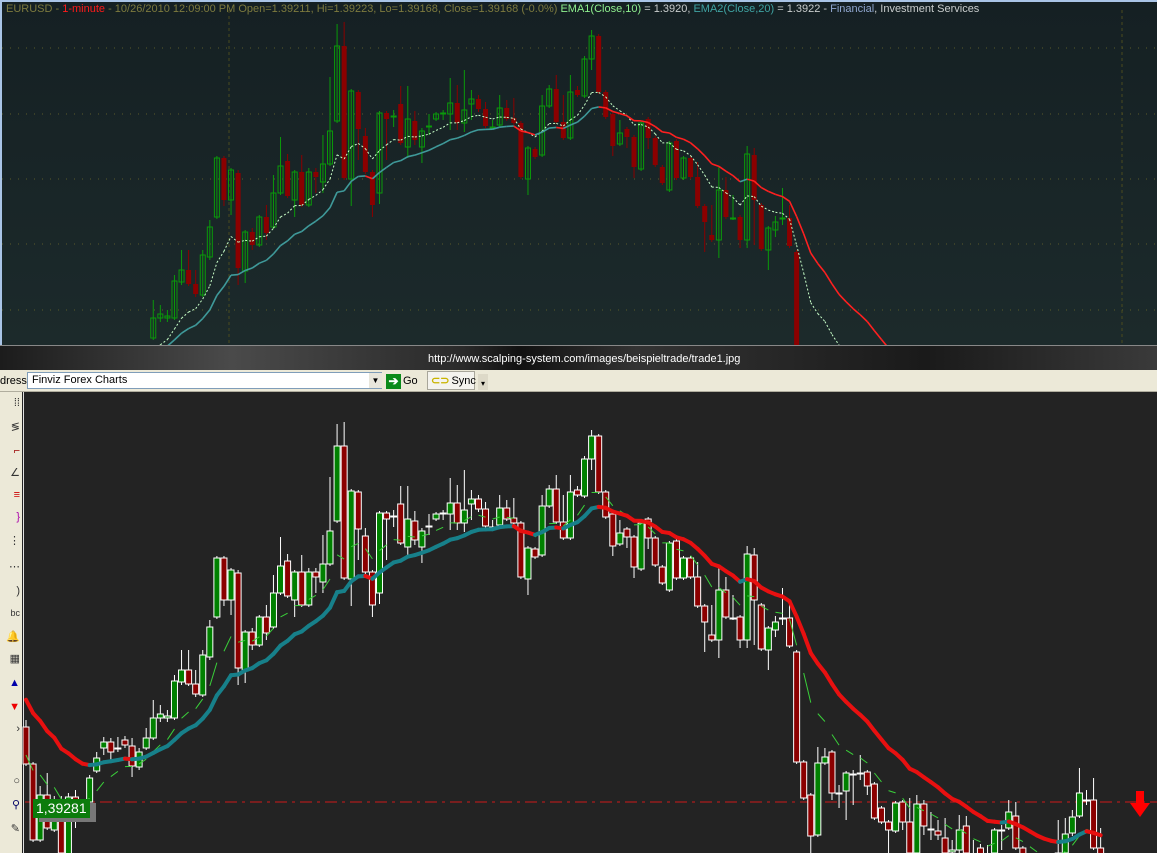 The height and width of the screenshot is (853, 1157). What do you see at coordinates (84, 9) in the screenshot?
I see `interval-label: 1-minute` at bounding box center [84, 9].